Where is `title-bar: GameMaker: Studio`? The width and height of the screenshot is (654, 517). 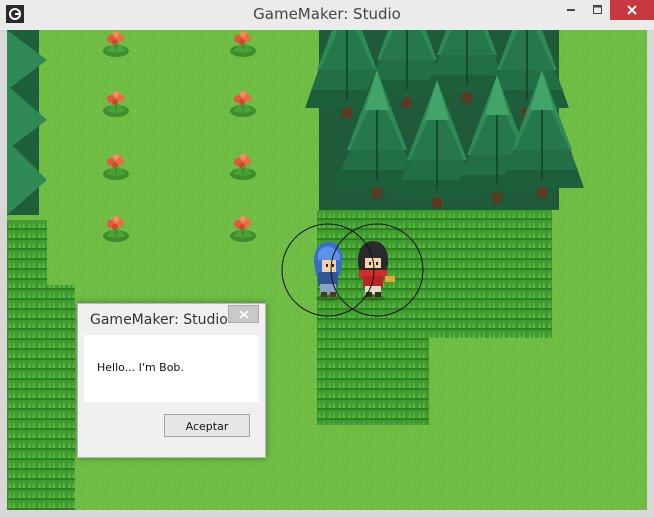 title-bar: GameMaker: Studio is located at coordinates (327, 15).